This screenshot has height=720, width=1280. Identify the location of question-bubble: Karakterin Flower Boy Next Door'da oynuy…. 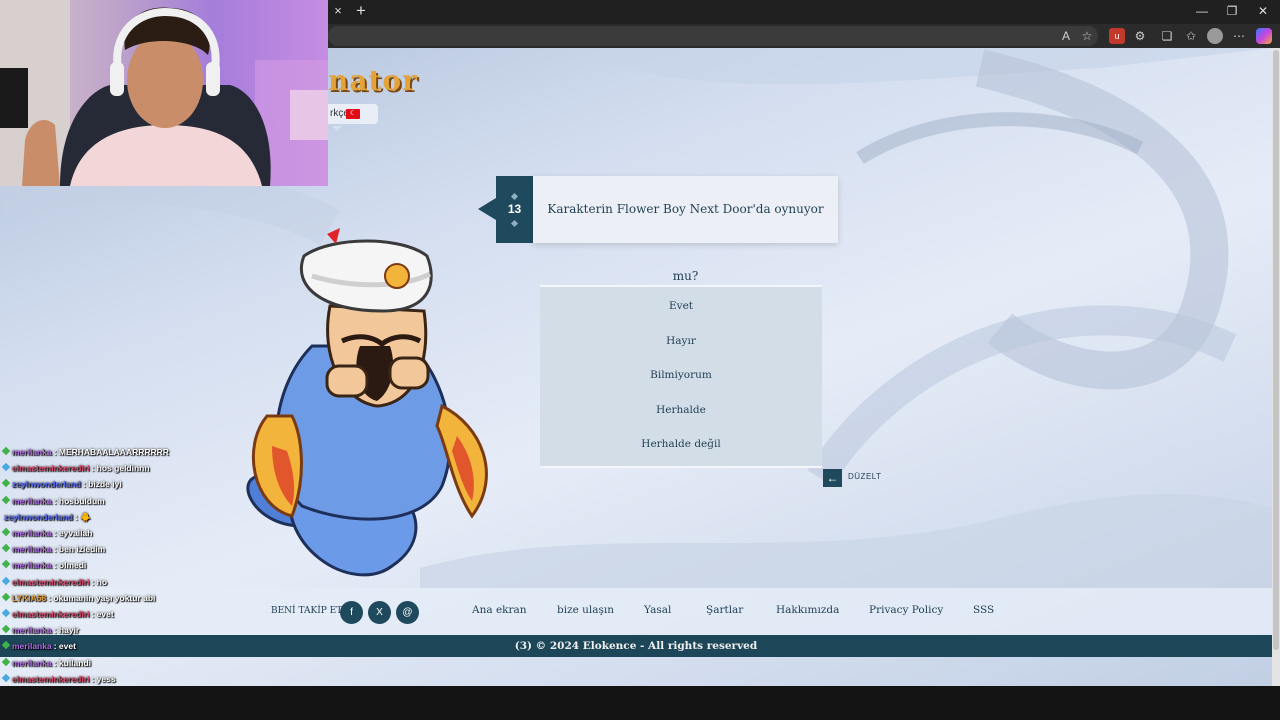
(685, 229).